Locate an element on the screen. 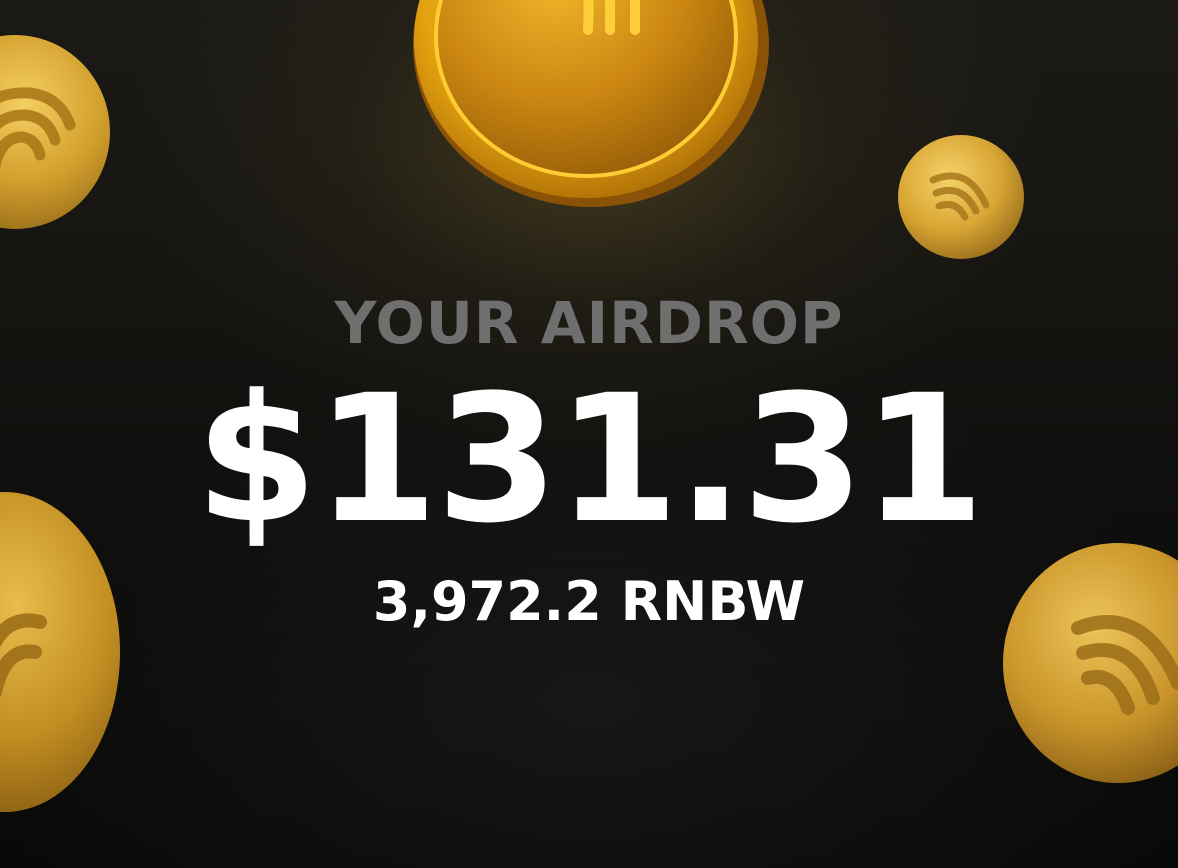 Image resolution: width=1178 pixels, height=868 pixels. airdrop-label: YOUR AIRDROP is located at coordinates (589, 323).